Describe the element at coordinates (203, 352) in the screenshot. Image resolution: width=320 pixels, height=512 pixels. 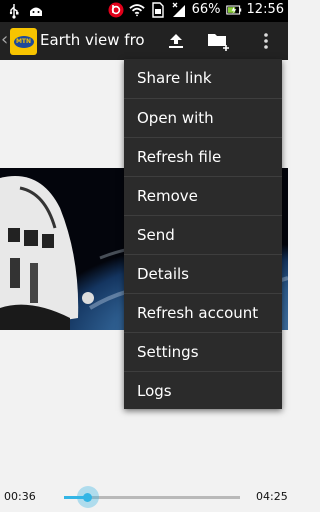
I see `menu-item-settings: Settings` at that location.